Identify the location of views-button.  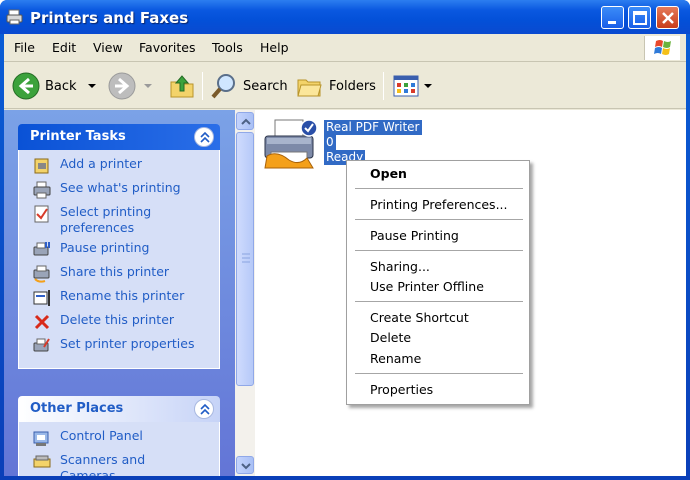
(413, 86).